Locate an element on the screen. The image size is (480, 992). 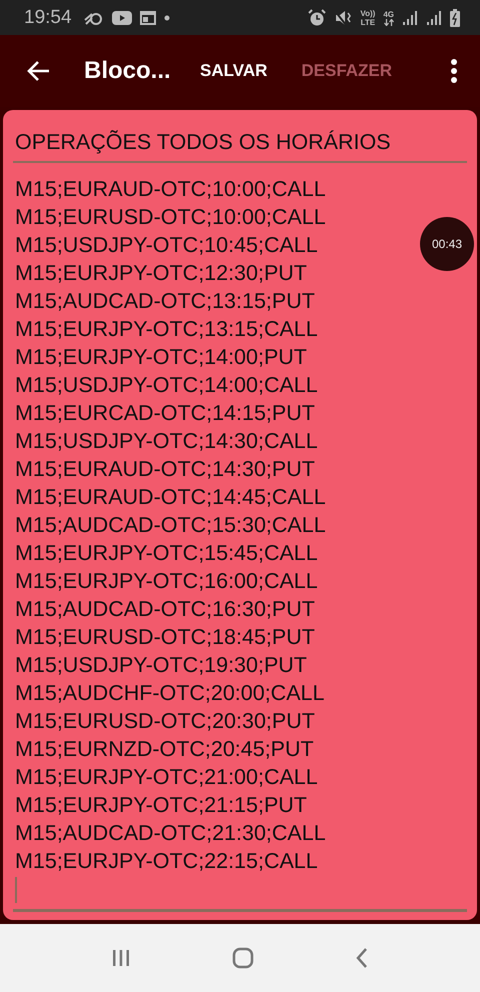
battery-icon is located at coordinates (455, 17).